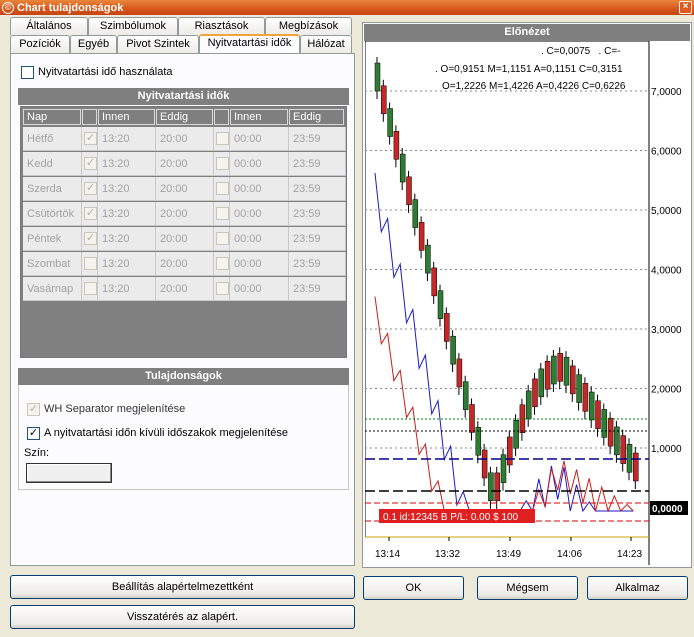 This screenshot has height=637, width=694. I want to click on cancel-button: Mégsem, so click(527, 588).